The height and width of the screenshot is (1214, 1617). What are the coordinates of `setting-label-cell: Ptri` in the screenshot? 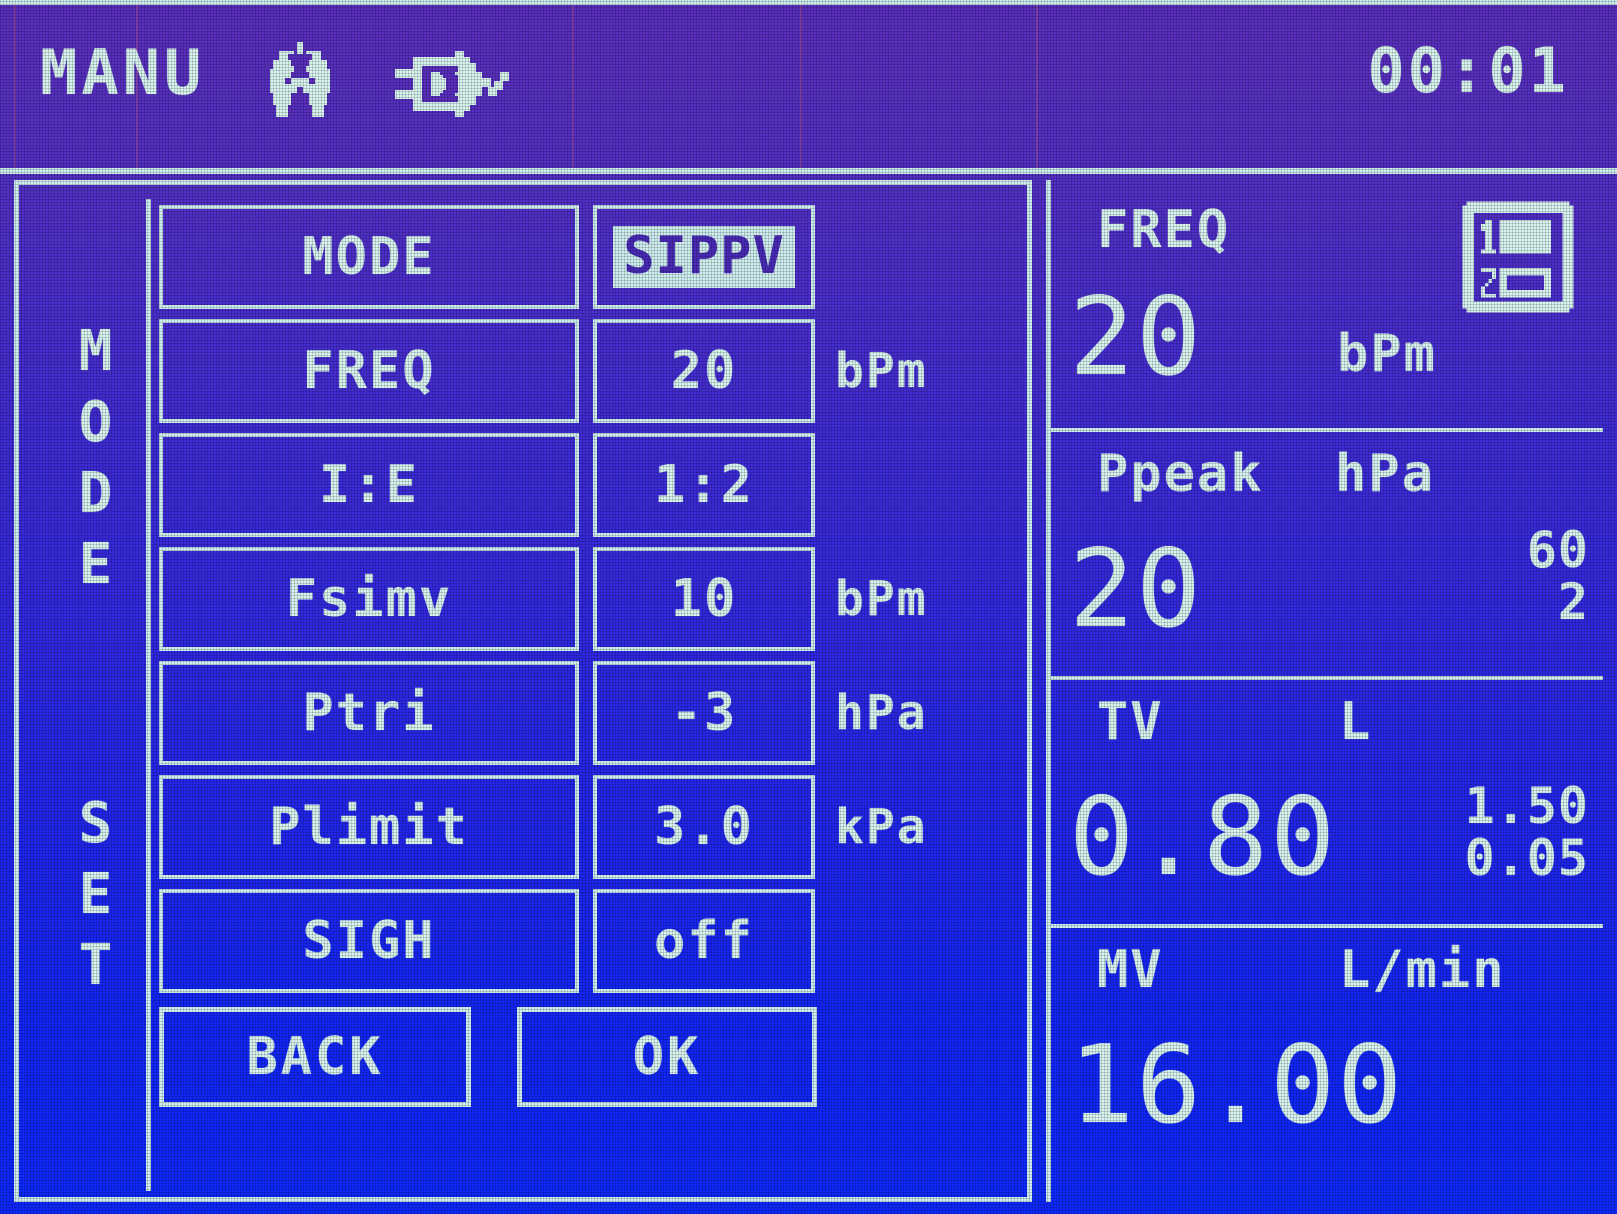 It's located at (369, 713).